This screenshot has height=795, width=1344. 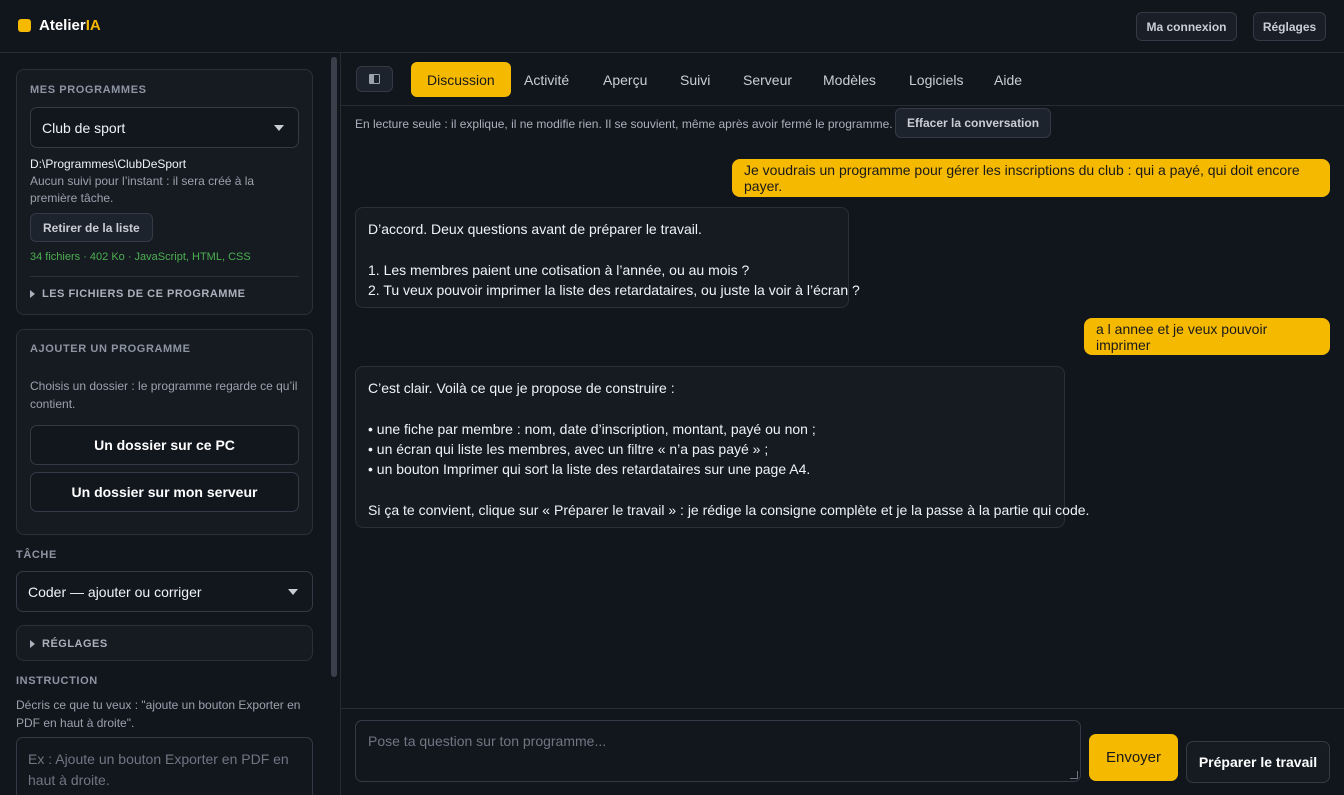 What do you see at coordinates (849, 79) in the screenshot?
I see `tab-modeles: Modèles` at bounding box center [849, 79].